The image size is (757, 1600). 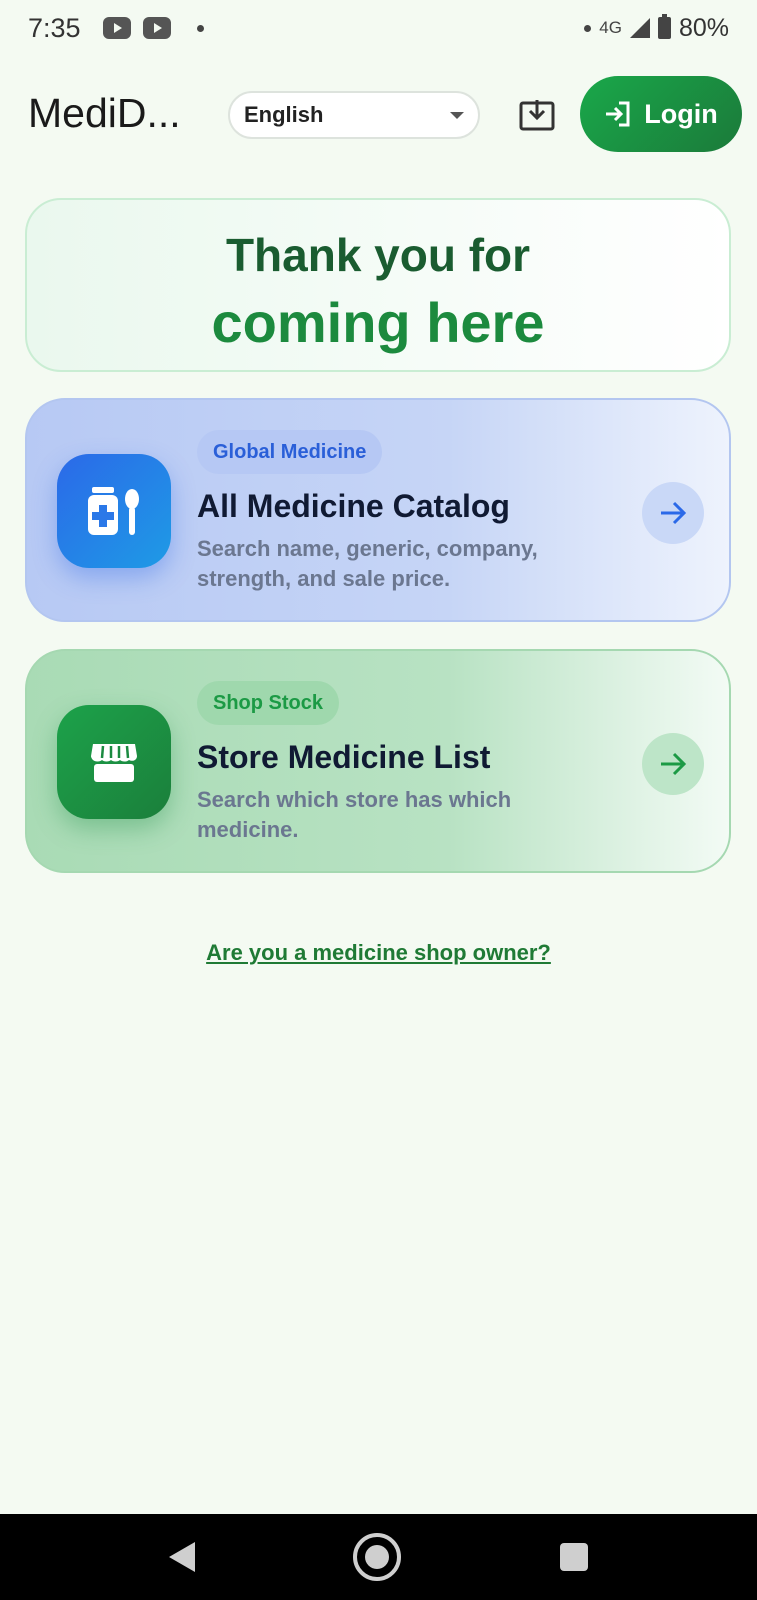 What do you see at coordinates (284, 114) in the screenshot?
I see `language-select-value: English` at bounding box center [284, 114].